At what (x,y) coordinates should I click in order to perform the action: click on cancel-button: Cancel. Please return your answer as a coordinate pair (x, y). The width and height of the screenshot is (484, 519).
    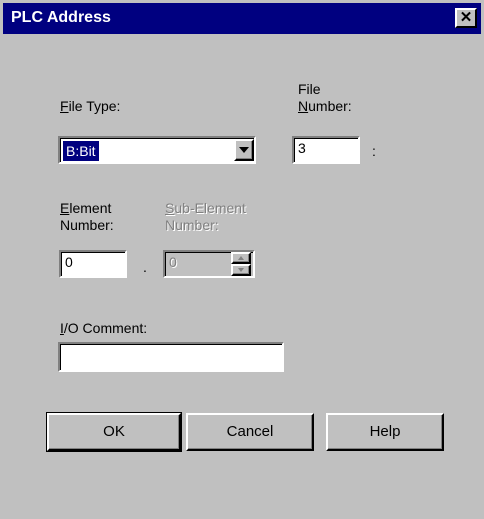
    Looking at the image, I should click on (250, 432).